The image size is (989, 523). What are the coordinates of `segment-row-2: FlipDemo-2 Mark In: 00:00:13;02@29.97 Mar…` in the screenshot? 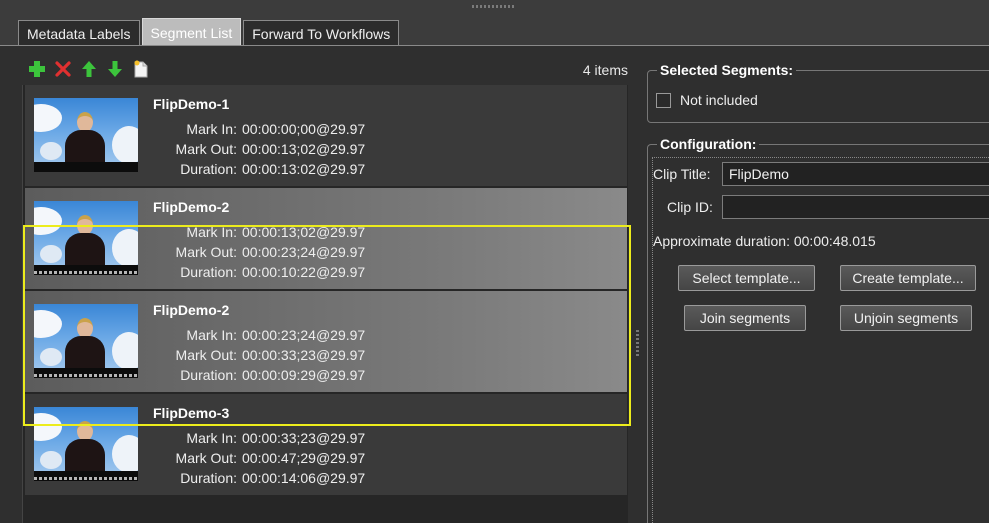 It's located at (326, 238).